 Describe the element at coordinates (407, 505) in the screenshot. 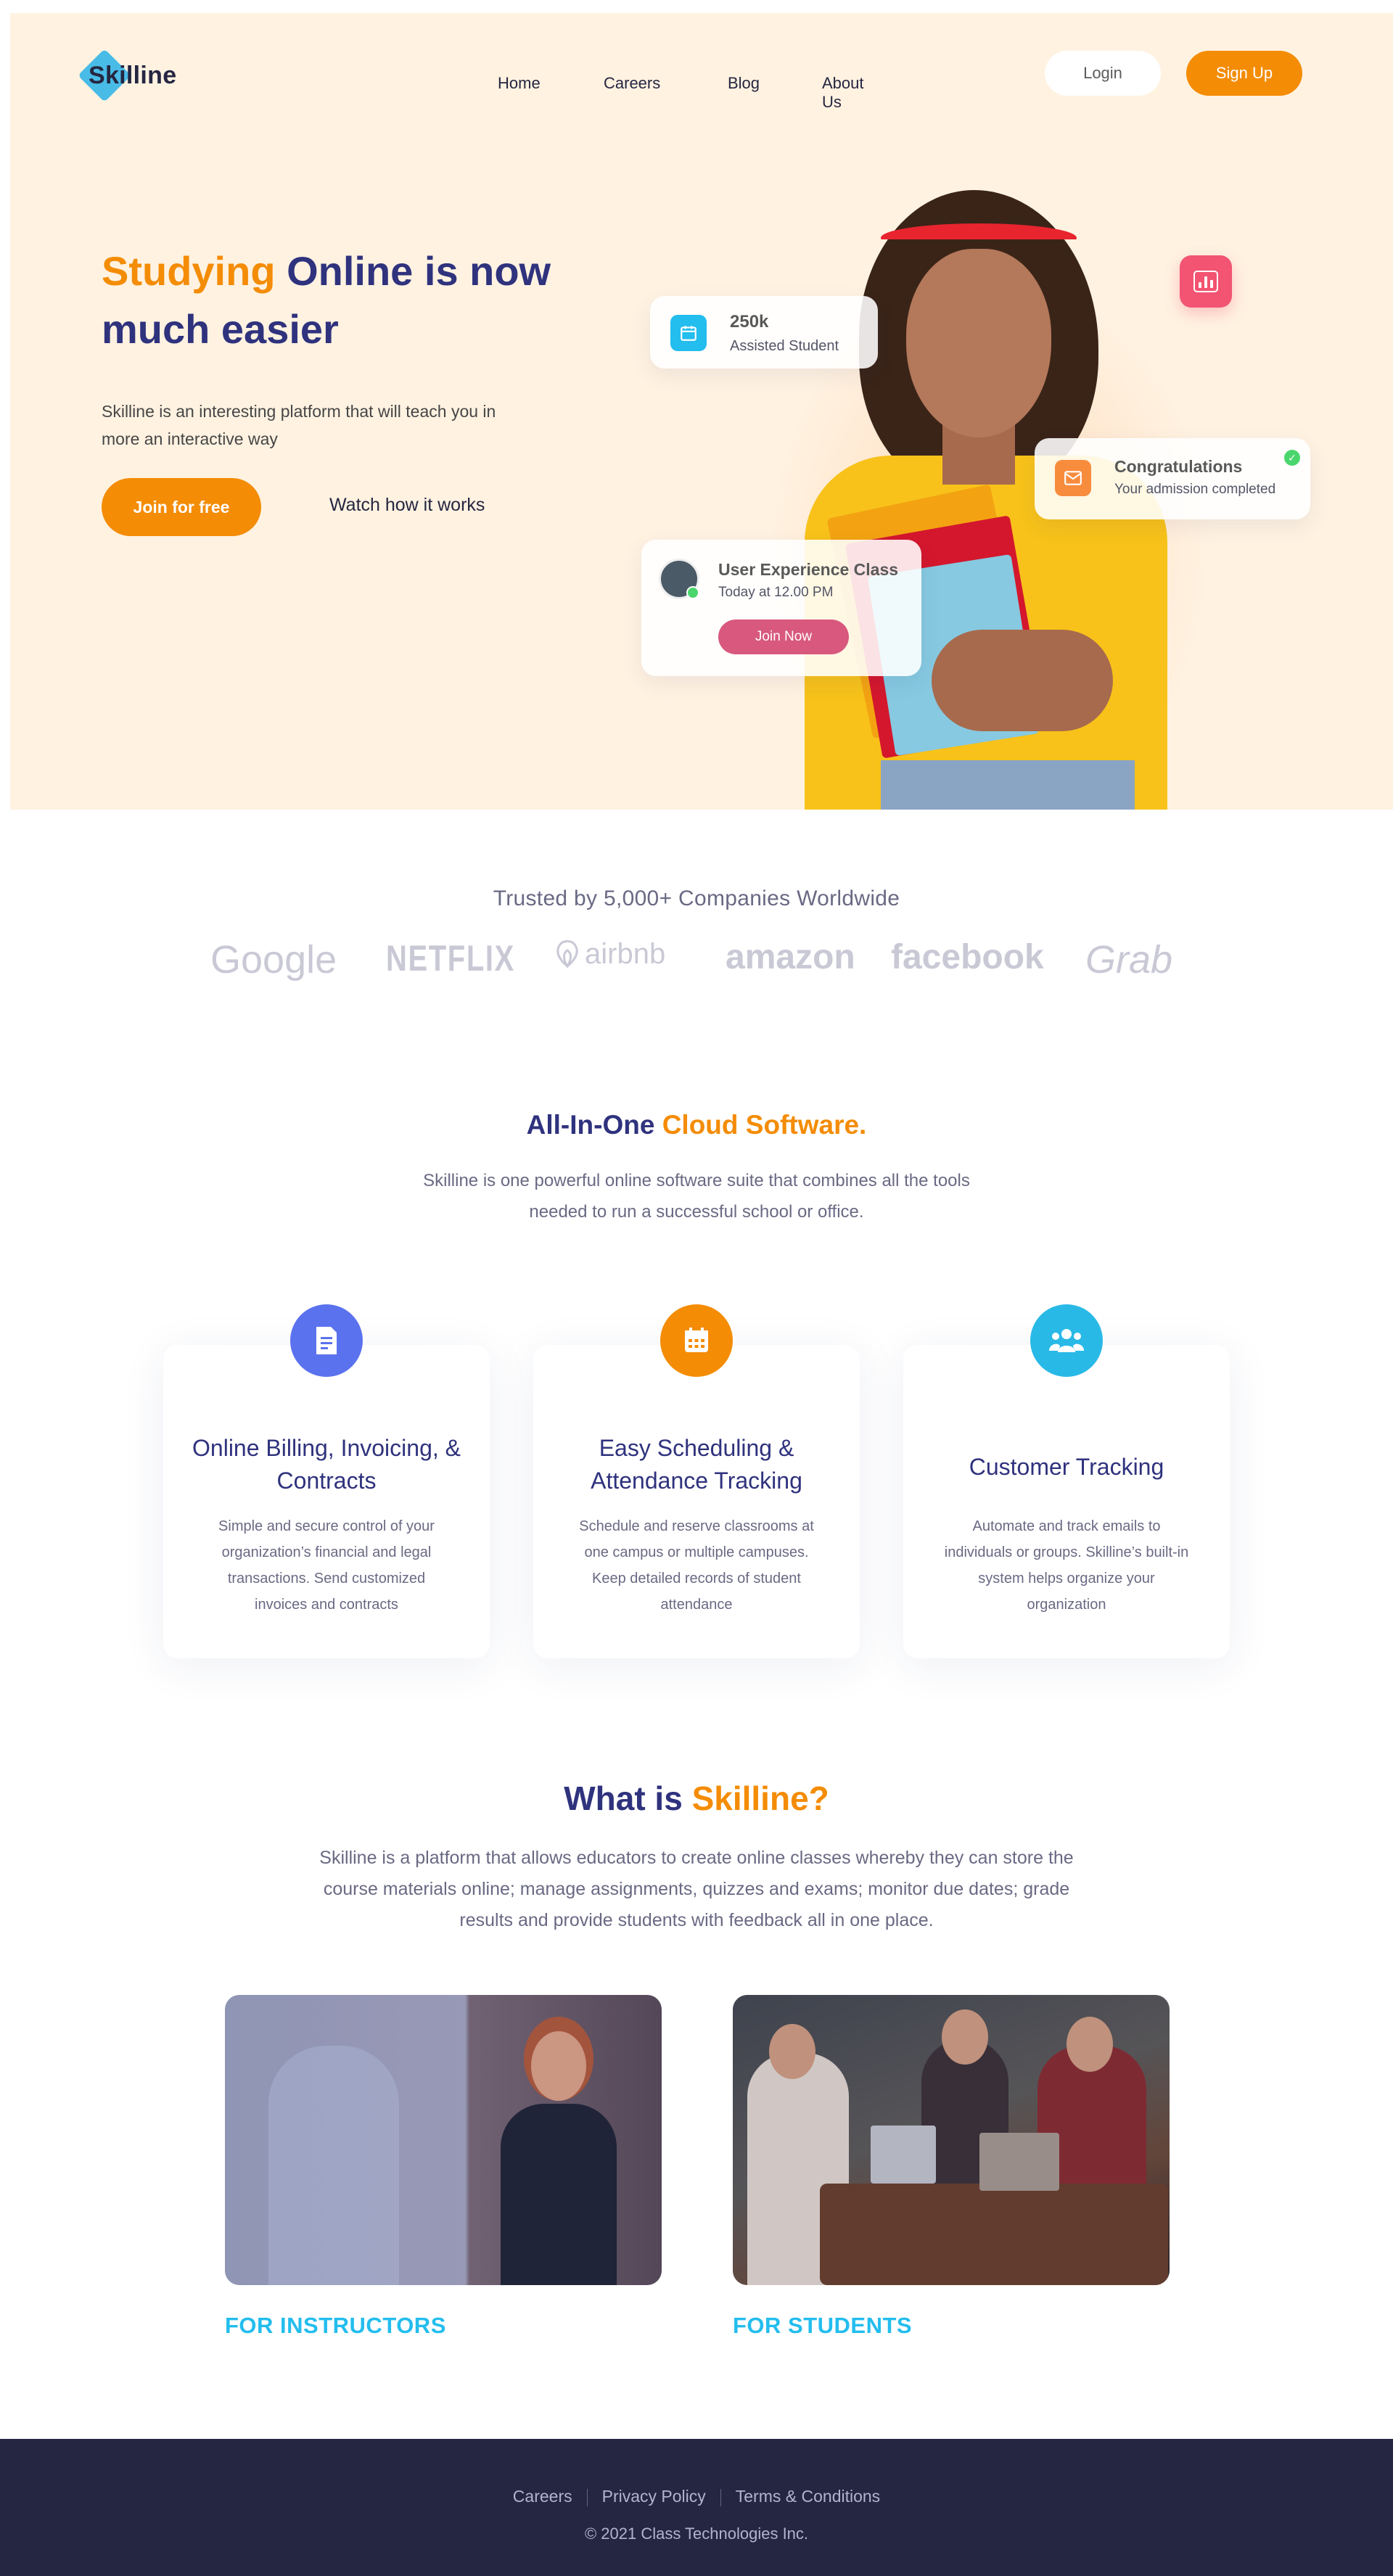

I see `watch-how-it-works-link: Watch how it works` at that location.